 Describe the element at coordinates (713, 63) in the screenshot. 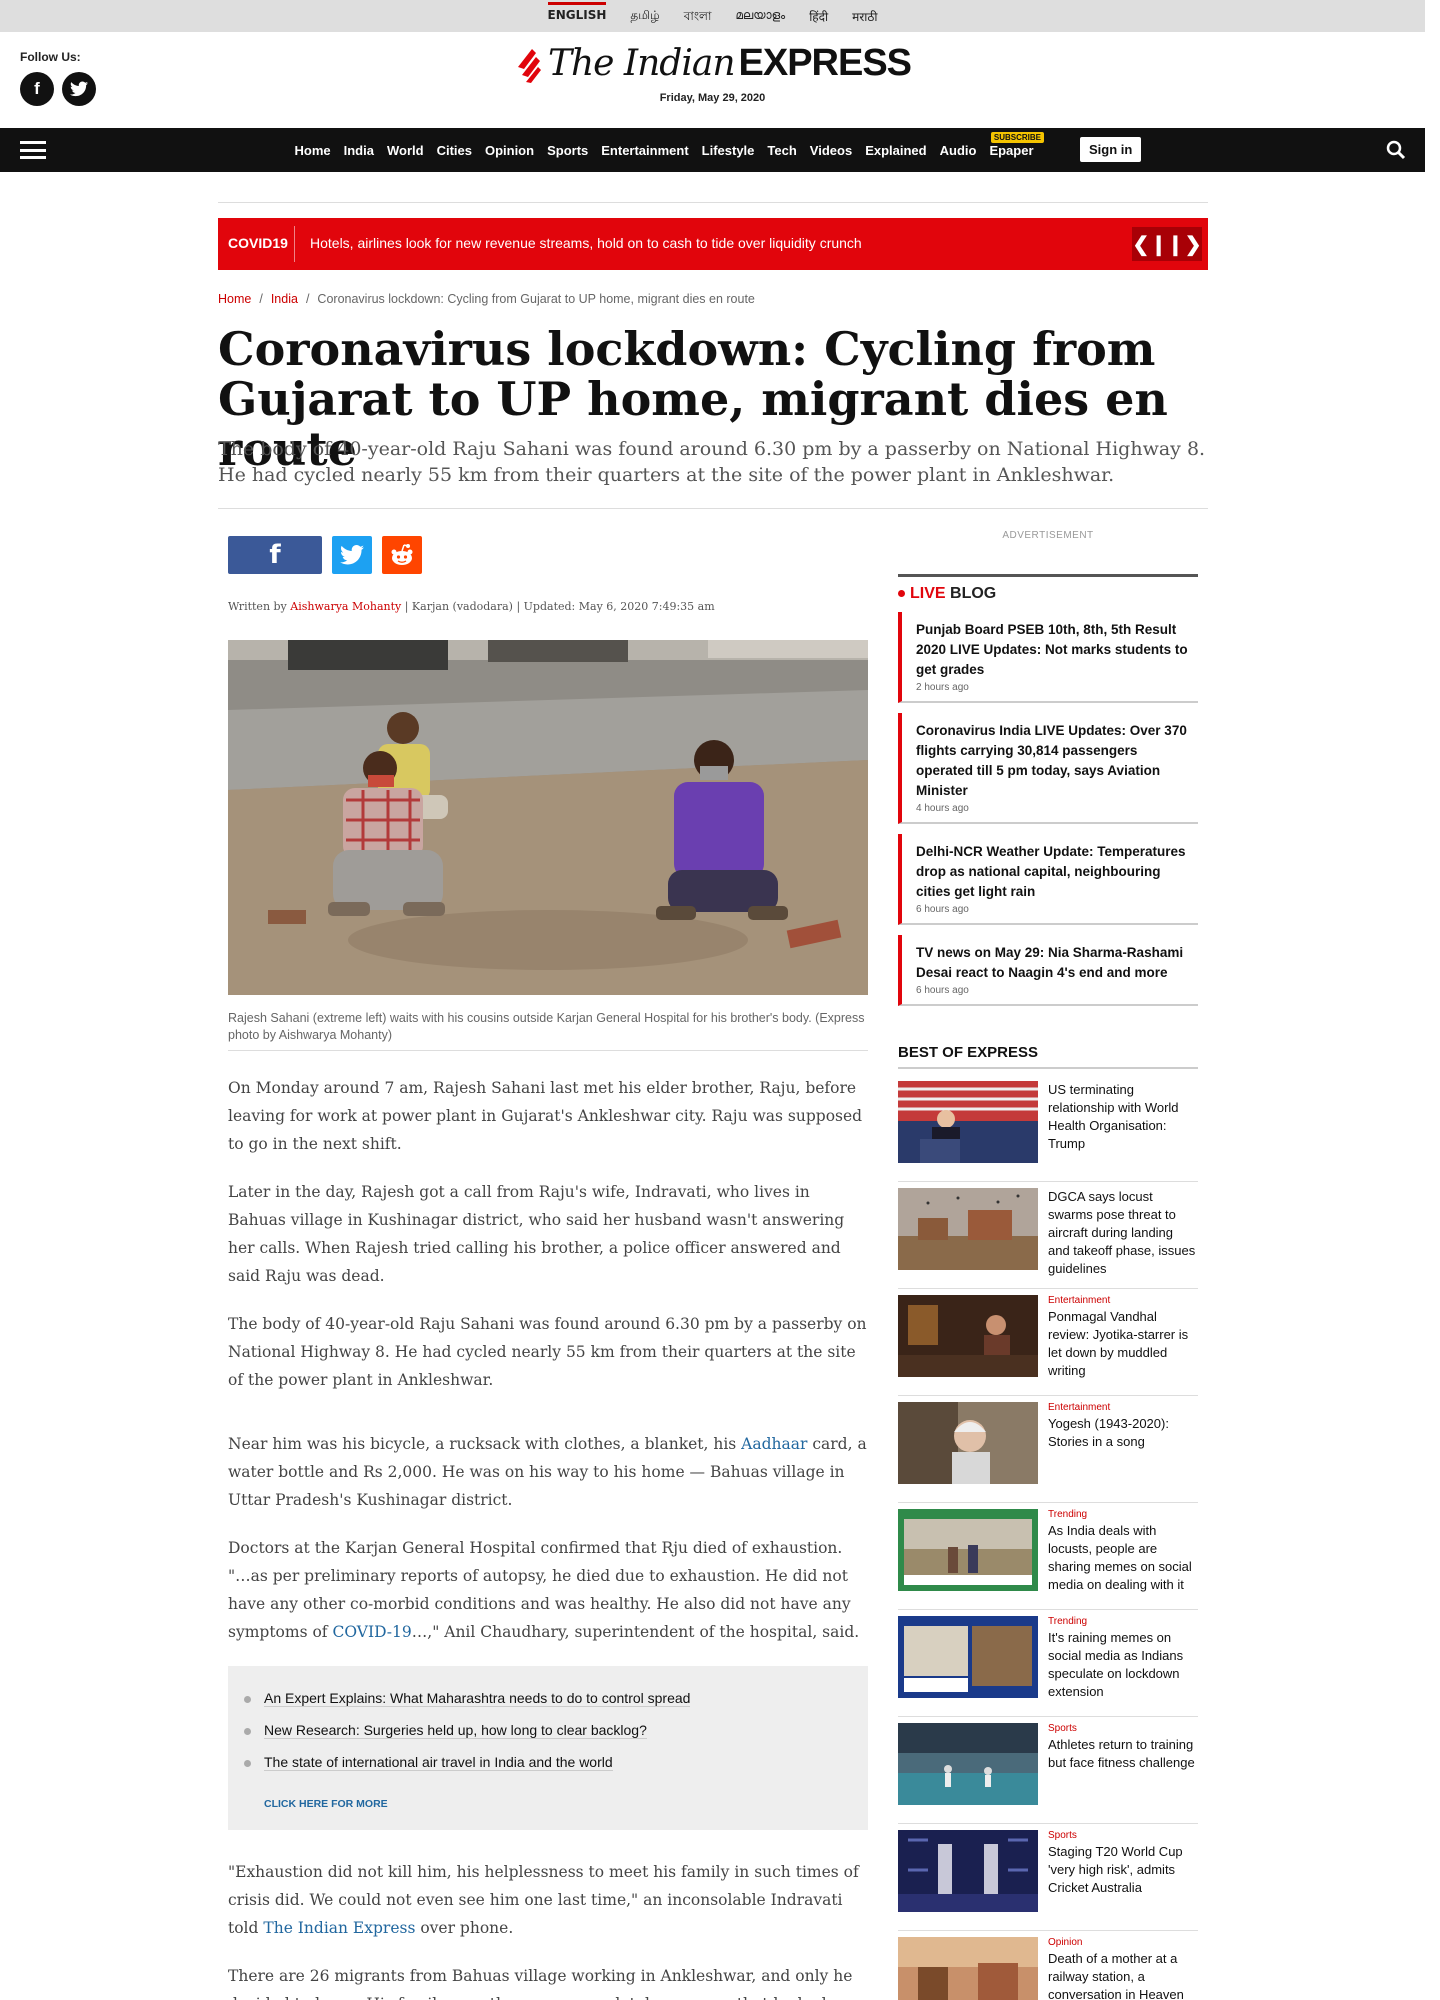

I see `site-logo: The Indian EXPRESS` at that location.